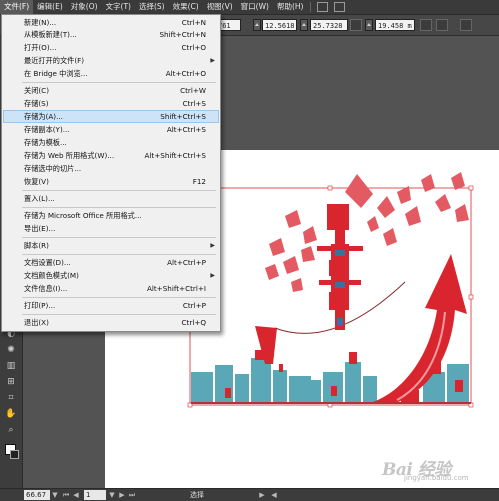 Image resolution: width=499 pixels, height=501 pixels. I want to click on previous-artboard-icon: ◀, so click(76, 495).